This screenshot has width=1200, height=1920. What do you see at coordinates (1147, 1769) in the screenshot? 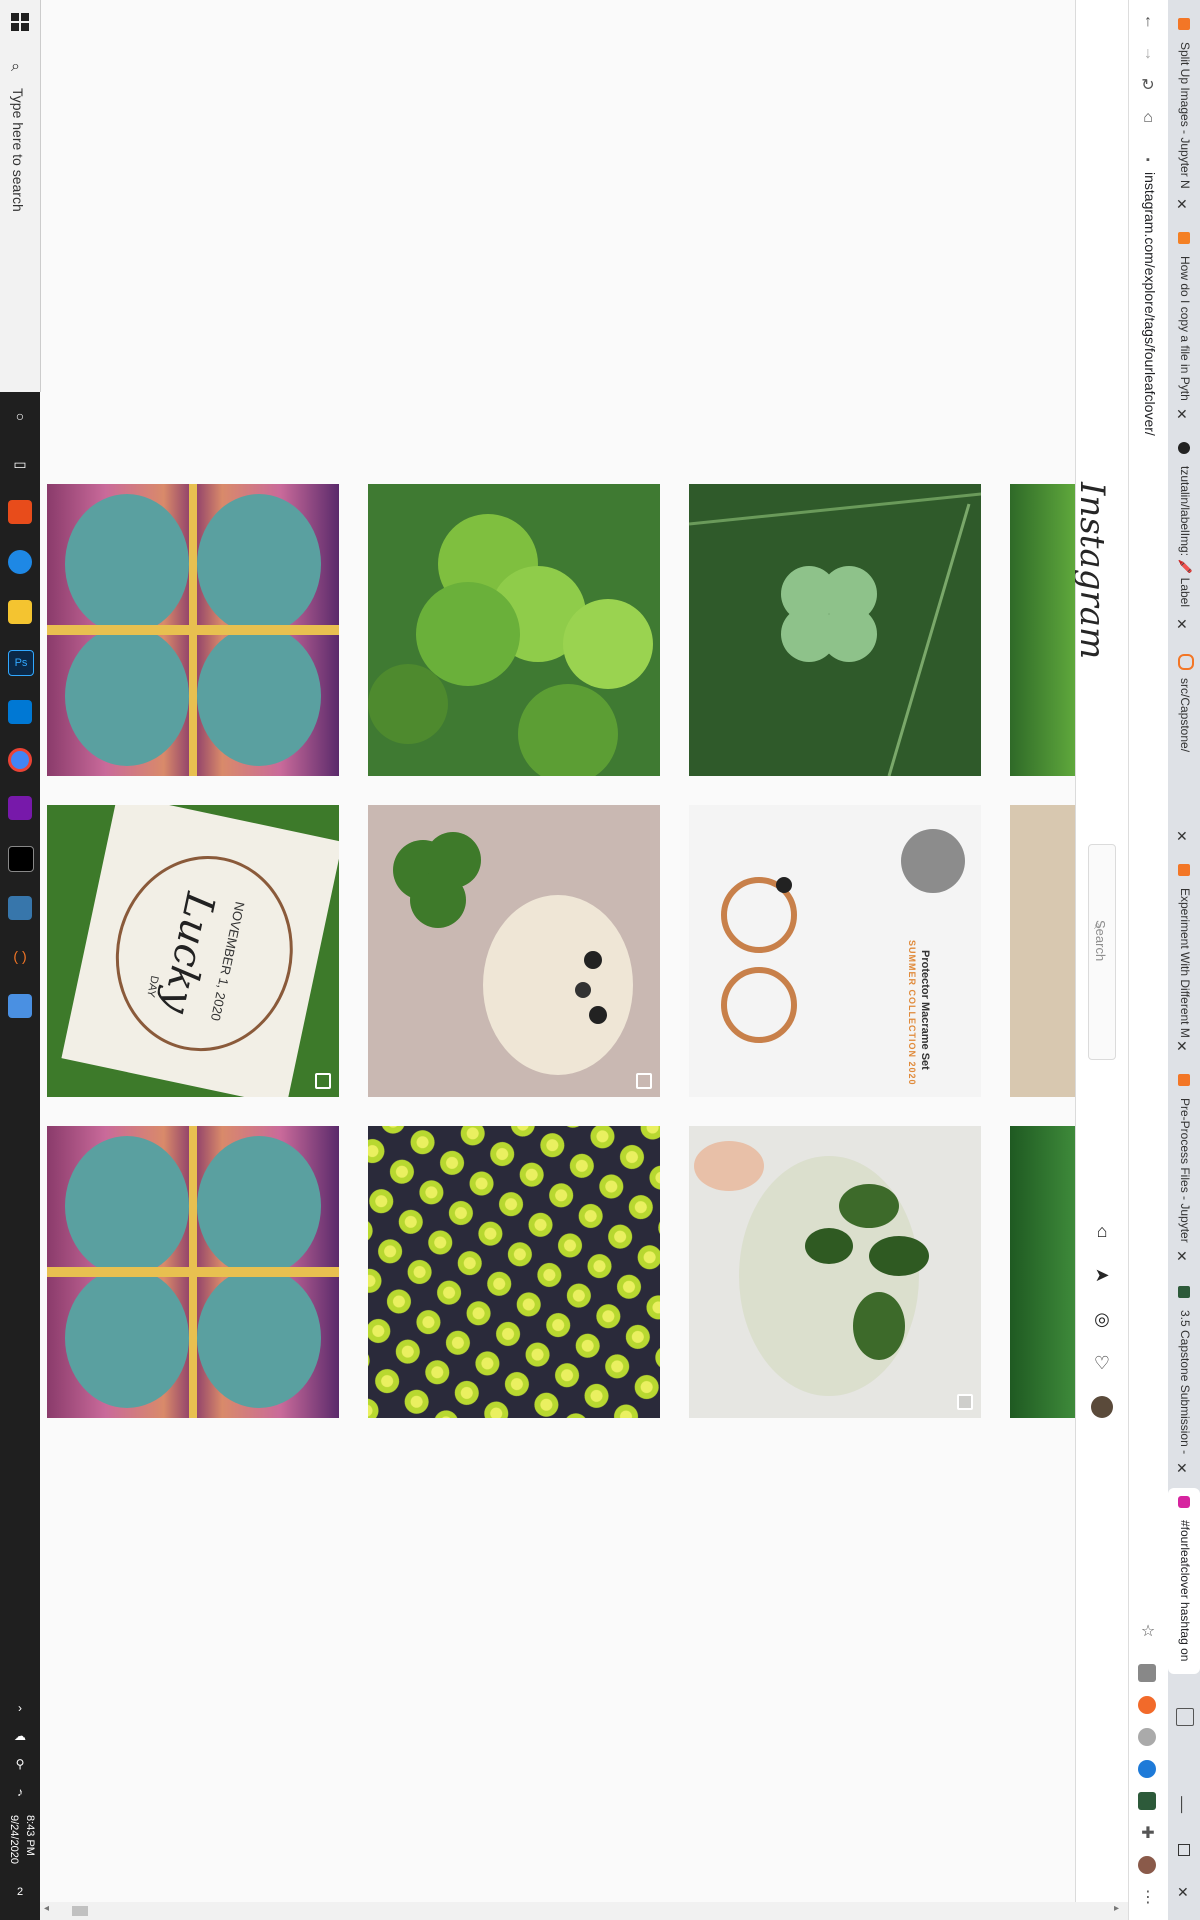
I see `extension-blue-icon` at bounding box center [1147, 1769].